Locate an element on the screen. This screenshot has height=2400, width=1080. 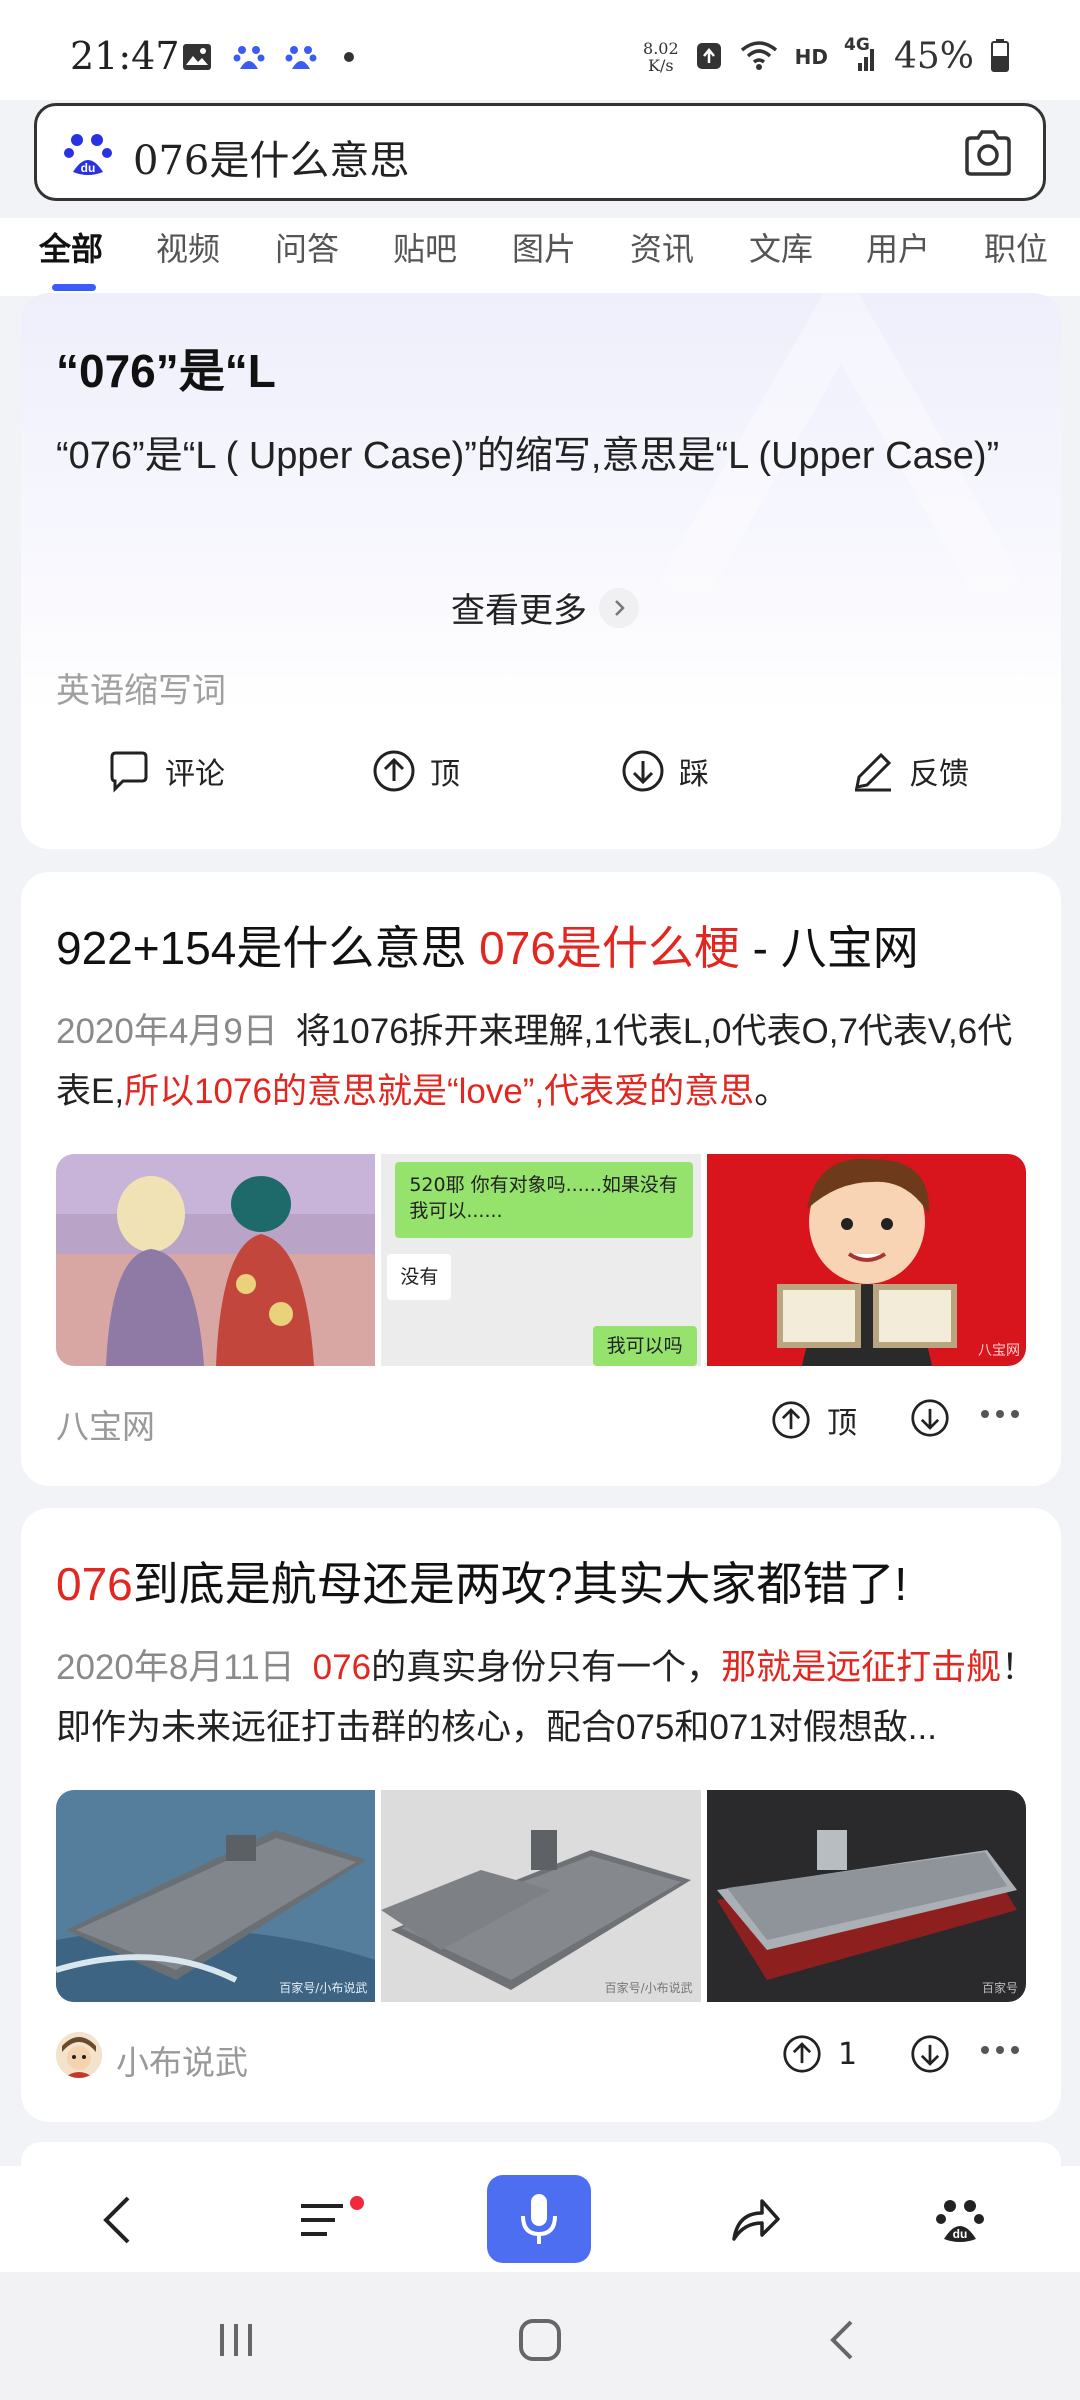
baidu-paw-icon: du is located at coordinates (960, 2221).